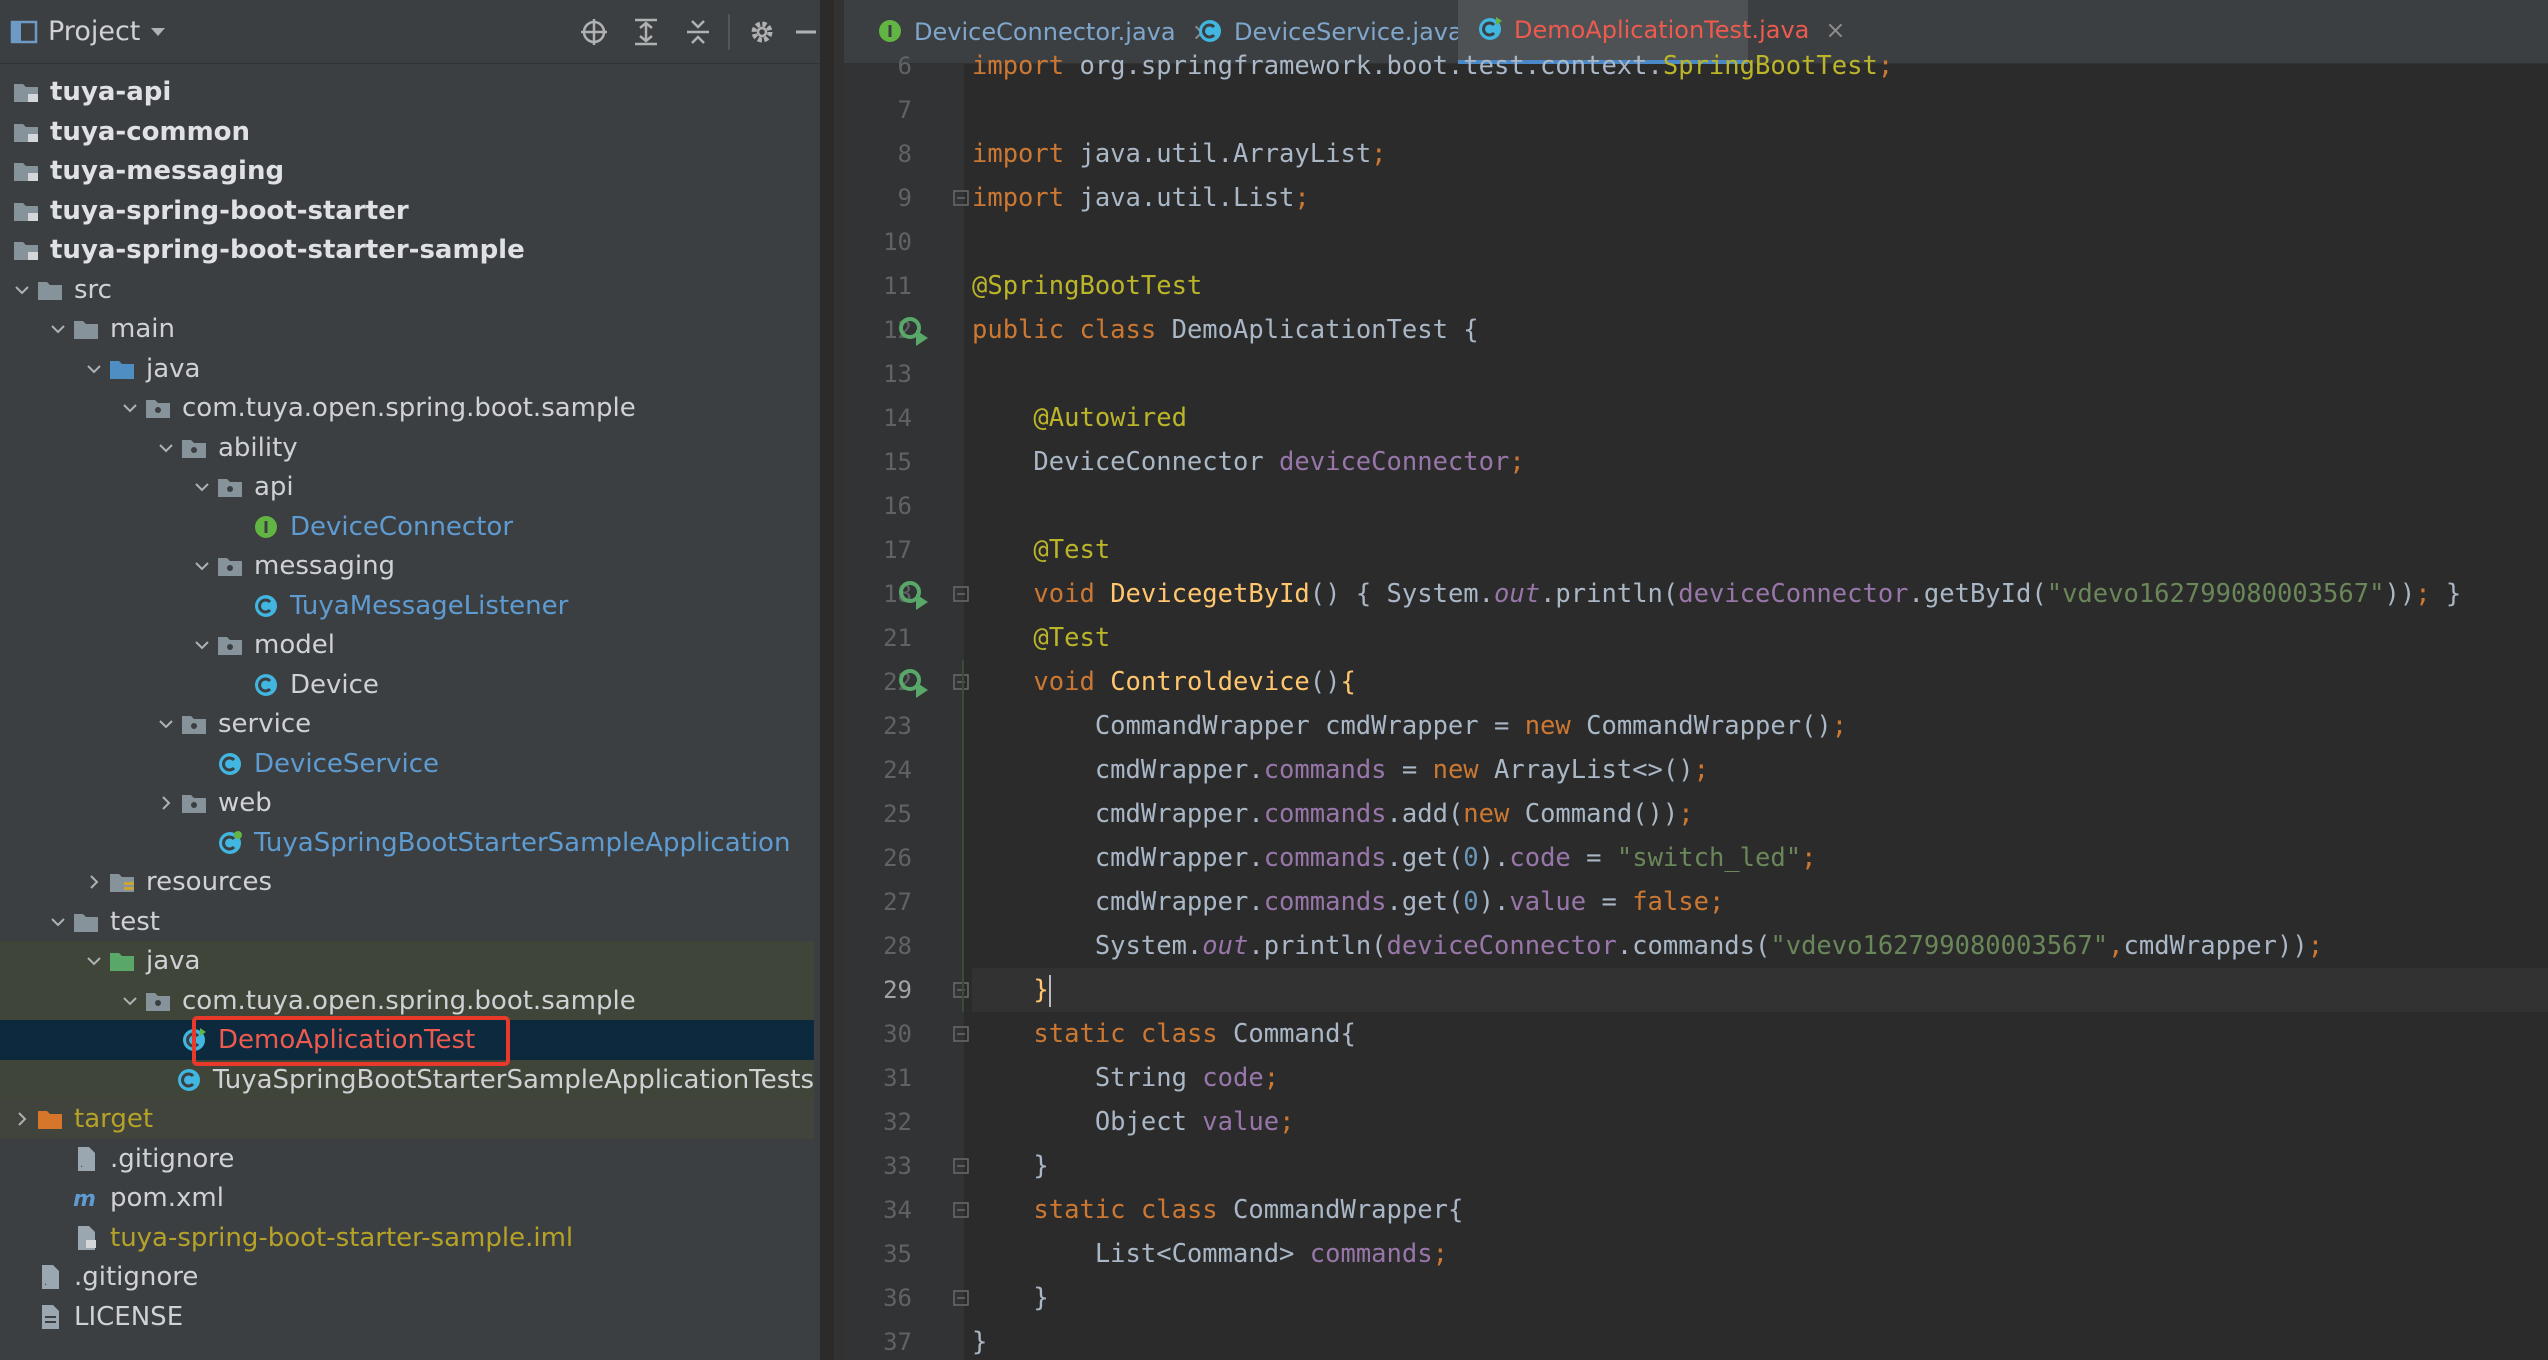 Image resolution: width=2548 pixels, height=1360 pixels. I want to click on code-line: static class CommandWrapper{, so click(1217, 1210).